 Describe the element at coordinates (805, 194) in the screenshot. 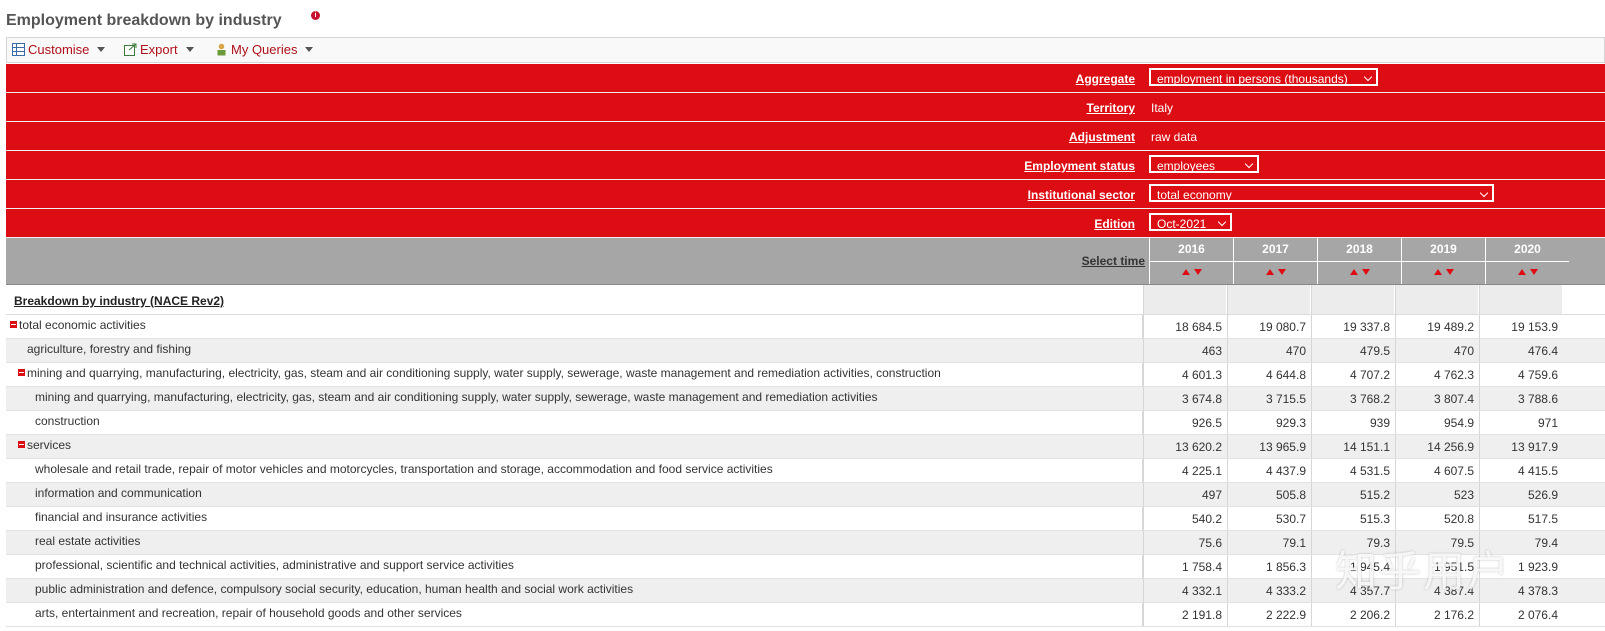

I see `filter-row-institutional-sector: Institutional sector total economy` at that location.